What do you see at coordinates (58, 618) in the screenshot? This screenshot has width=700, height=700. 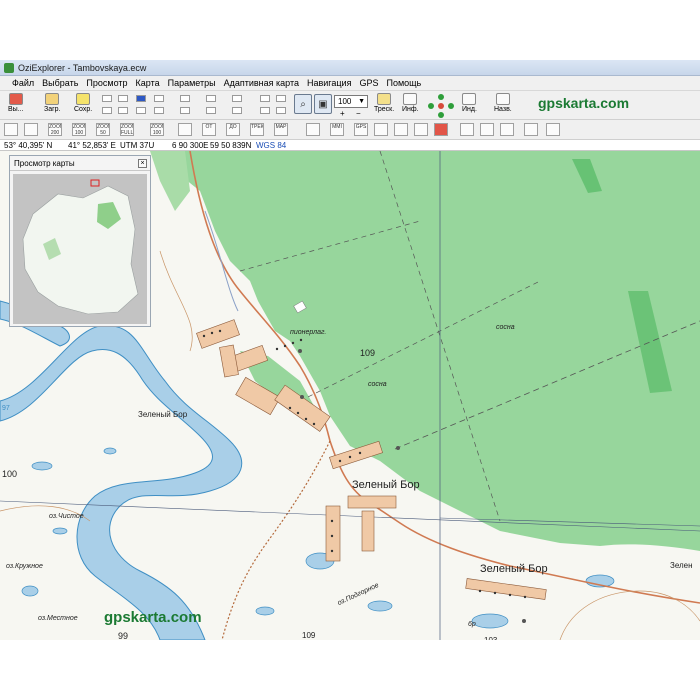 I see `label-lake-mestnoe: оз.Местное` at bounding box center [58, 618].